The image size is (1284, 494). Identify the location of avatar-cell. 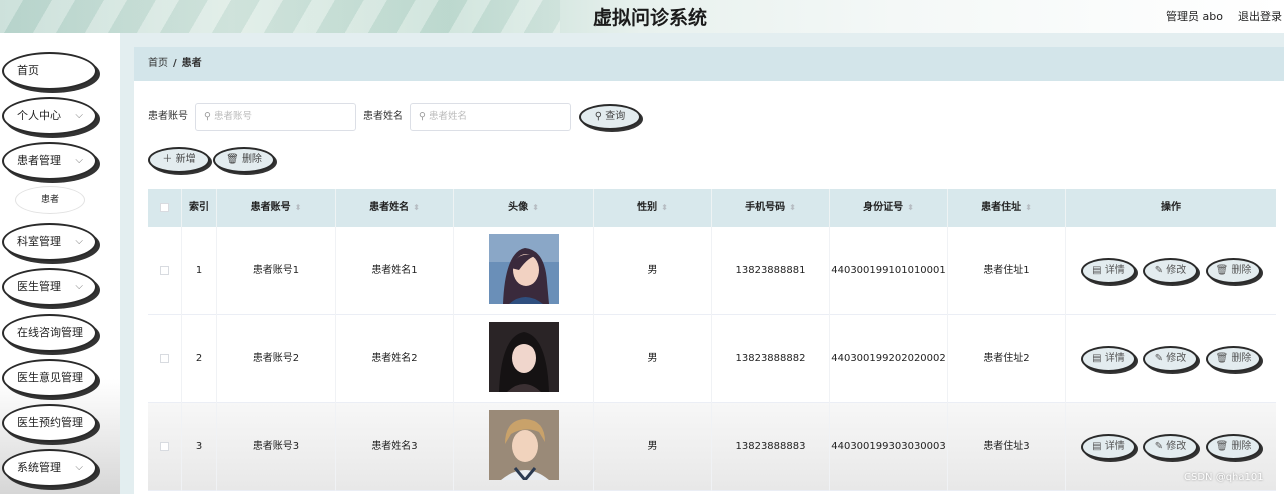
(524, 359).